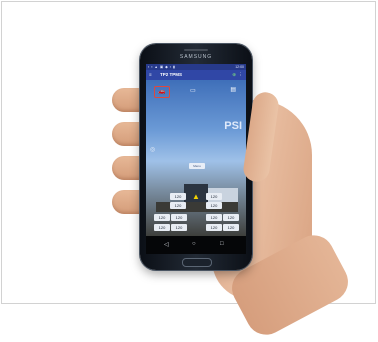  I want to click on home-icon: ○, so click(194, 244).